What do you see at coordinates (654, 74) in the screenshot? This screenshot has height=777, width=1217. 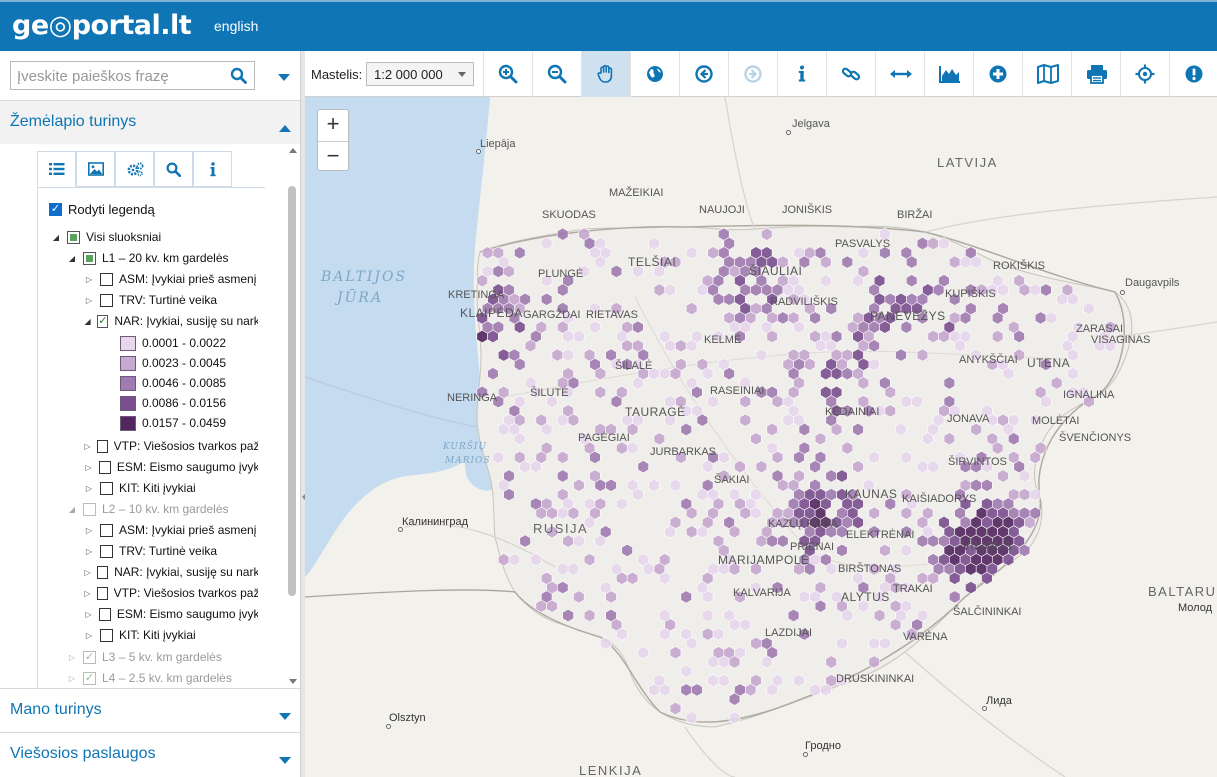 I see `full-extent-tool` at bounding box center [654, 74].